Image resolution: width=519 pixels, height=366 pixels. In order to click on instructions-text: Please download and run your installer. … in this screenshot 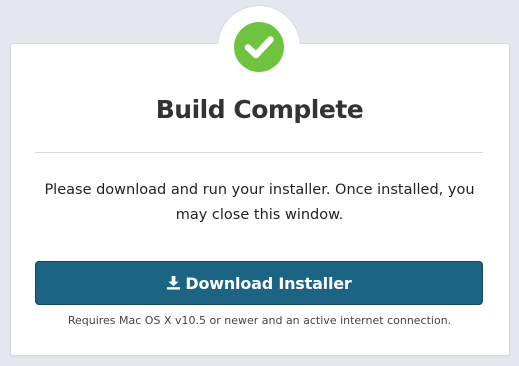, I will do `click(259, 202)`.